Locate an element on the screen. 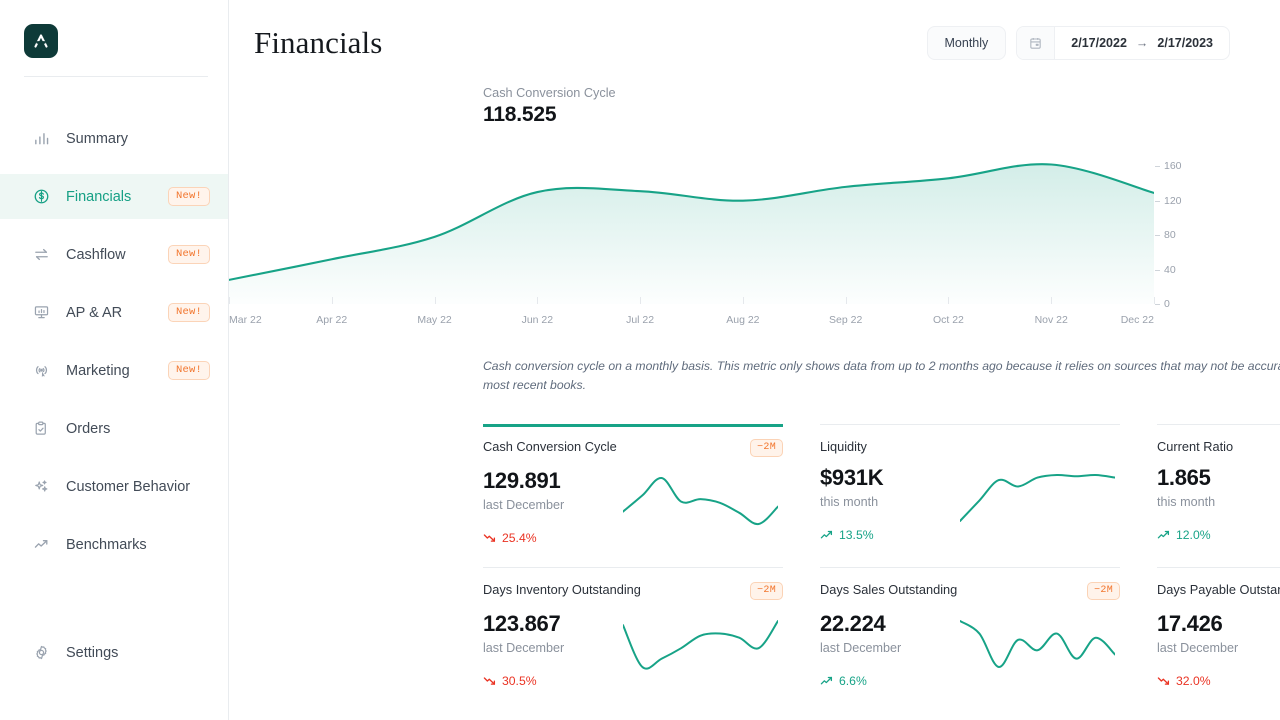 This screenshot has height=720, width=1280. sidebar-settings-group: Settings is located at coordinates (114, 659).